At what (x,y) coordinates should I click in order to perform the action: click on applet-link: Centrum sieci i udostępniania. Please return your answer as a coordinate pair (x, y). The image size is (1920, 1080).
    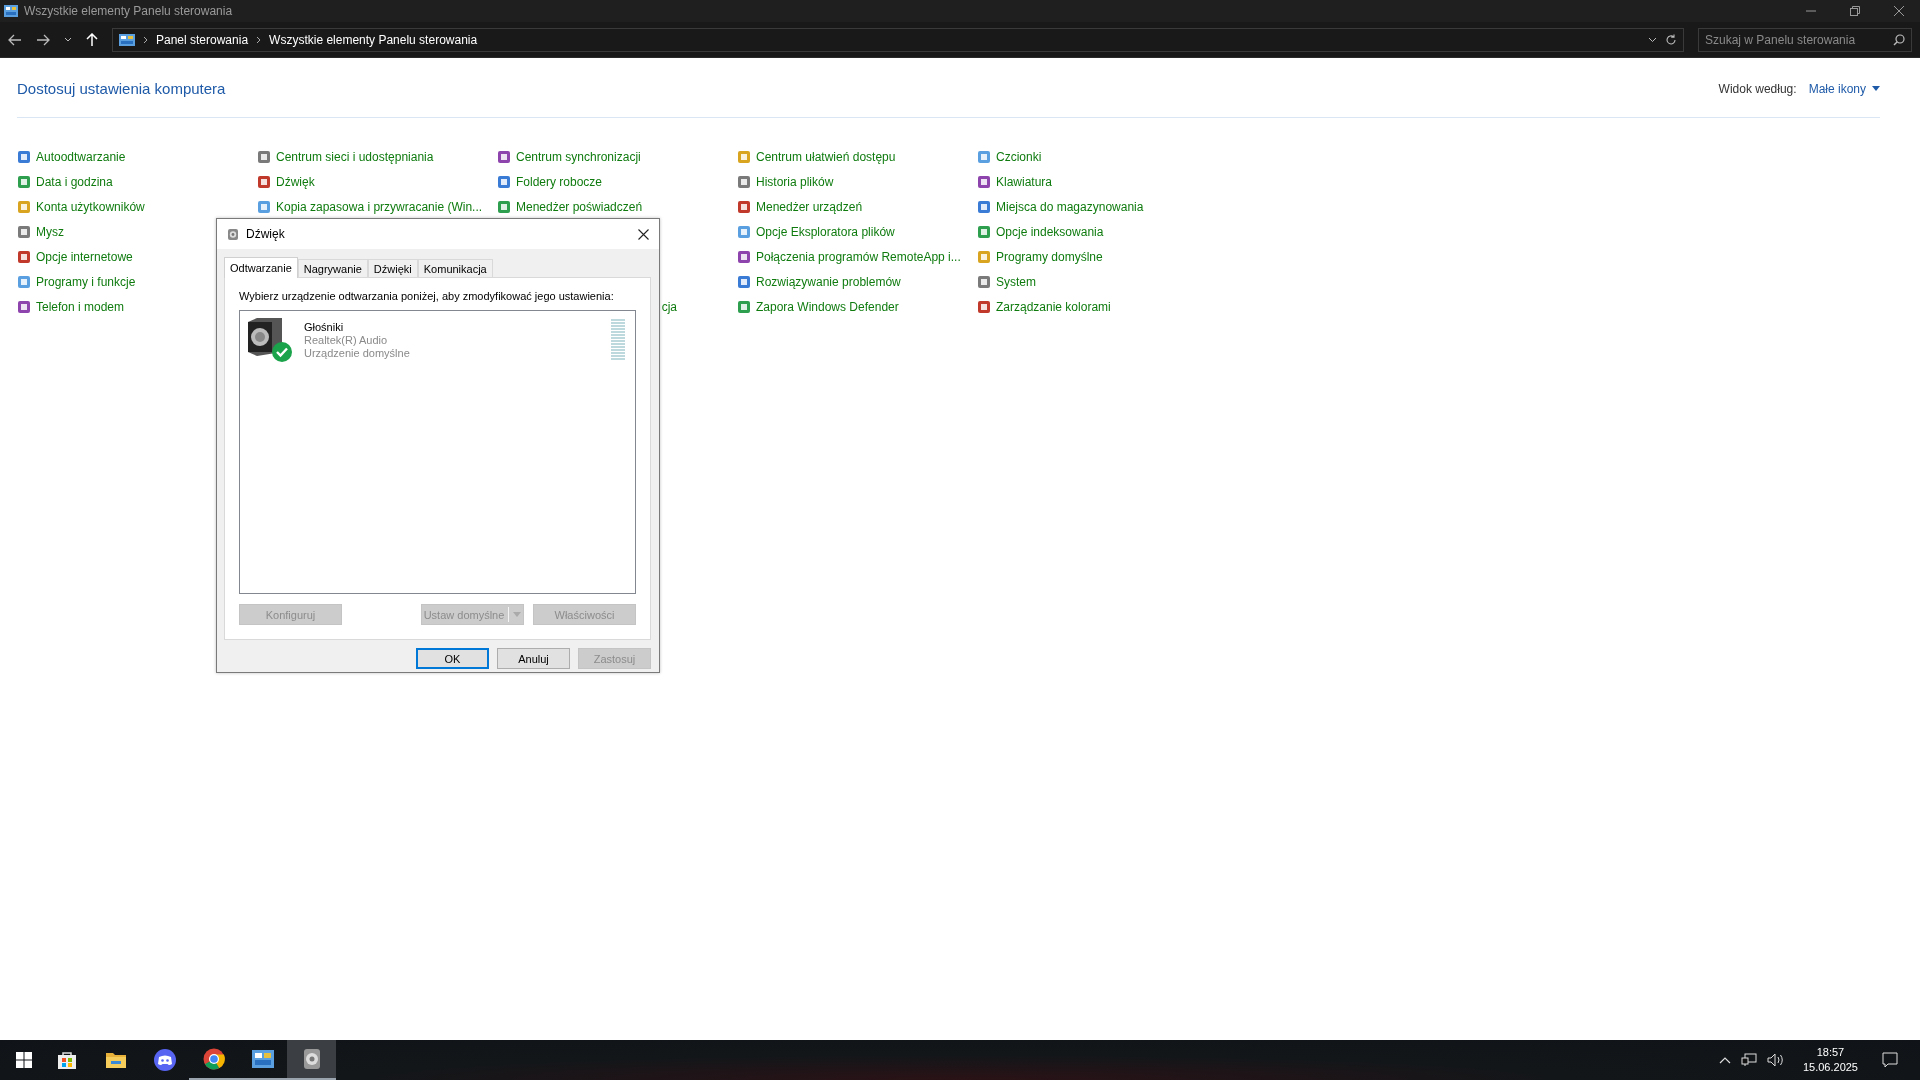
    Looking at the image, I should click on (355, 156).